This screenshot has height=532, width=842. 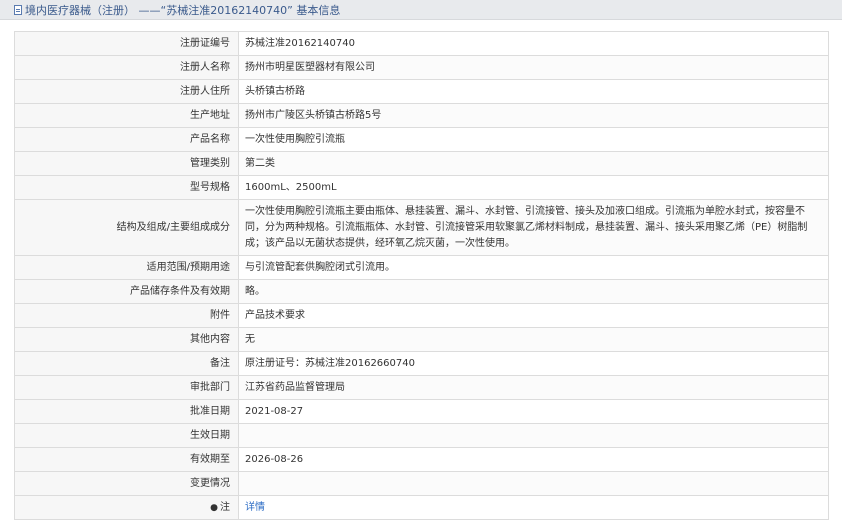 I want to click on row-label: 产品名称, so click(x=126, y=139).